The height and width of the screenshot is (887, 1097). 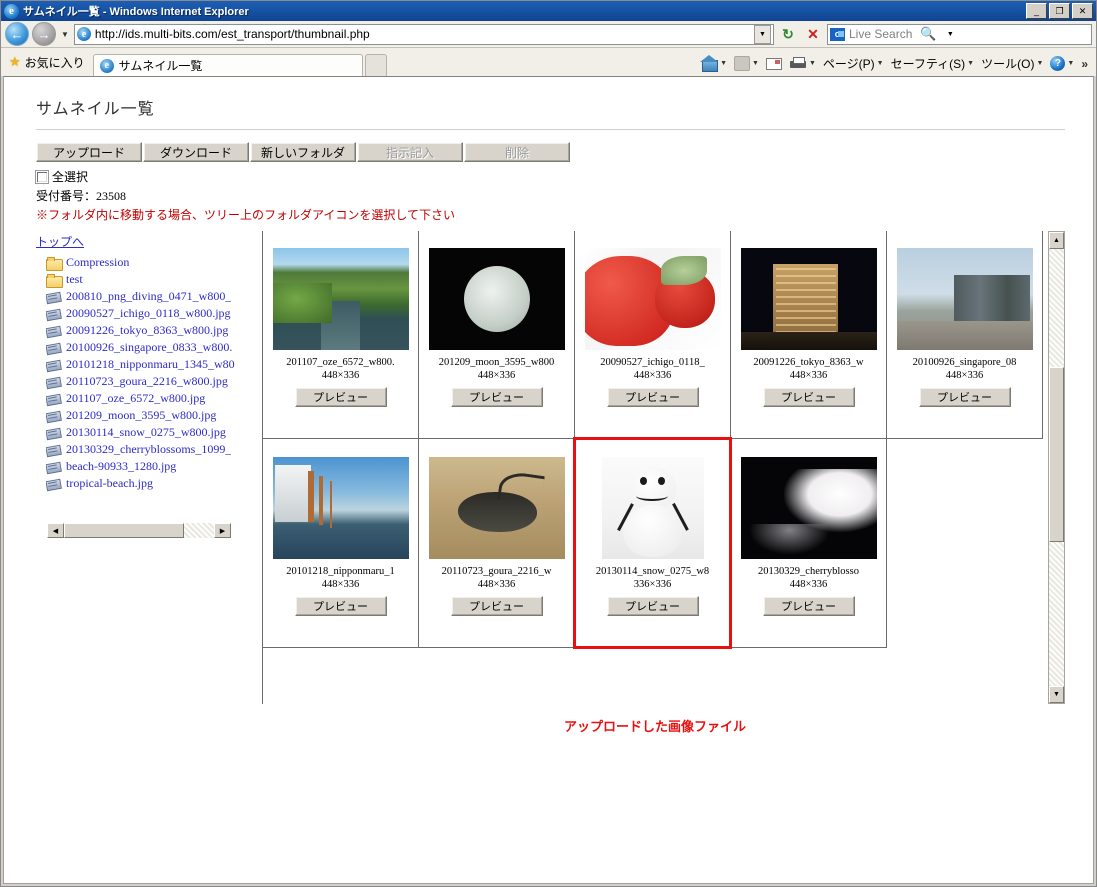 What do you see at coordinates (1036, 11) in the screenshot?
I see `minimize-button: _` at bounding box center [1036, 11].